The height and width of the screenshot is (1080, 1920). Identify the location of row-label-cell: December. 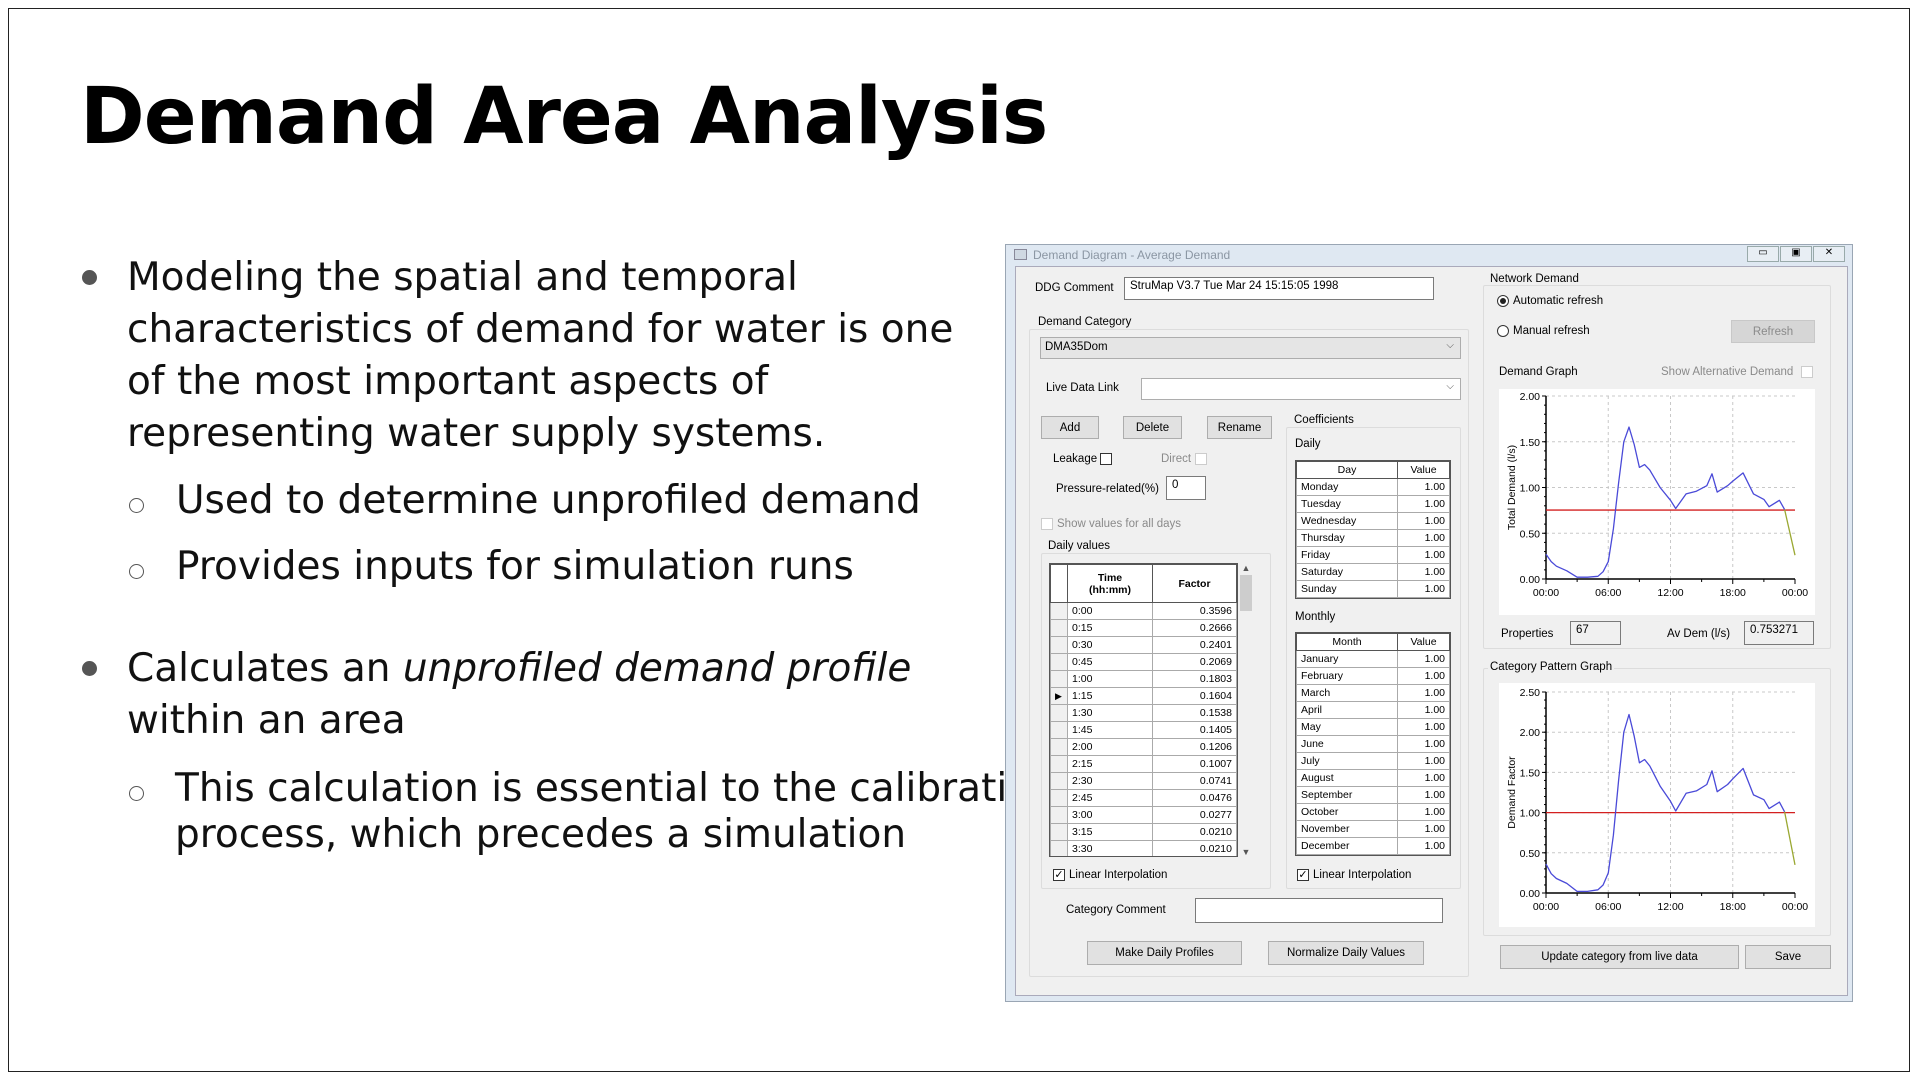
(1347, 846).